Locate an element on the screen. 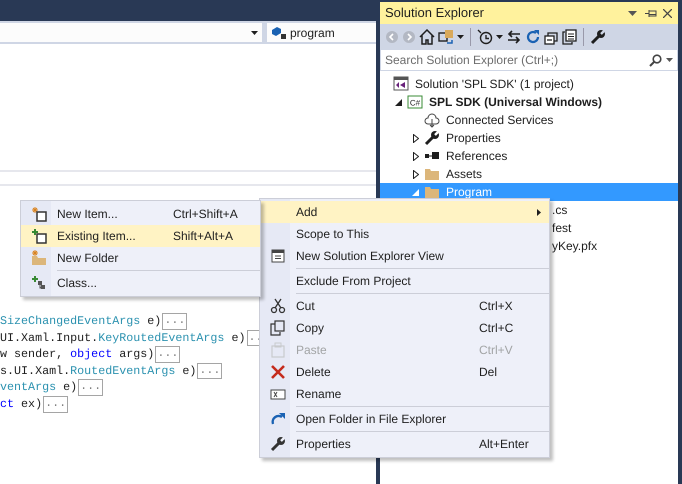  tree-item: C# SPL SDK (Universal Windows) is located at coordinates (529, 102).